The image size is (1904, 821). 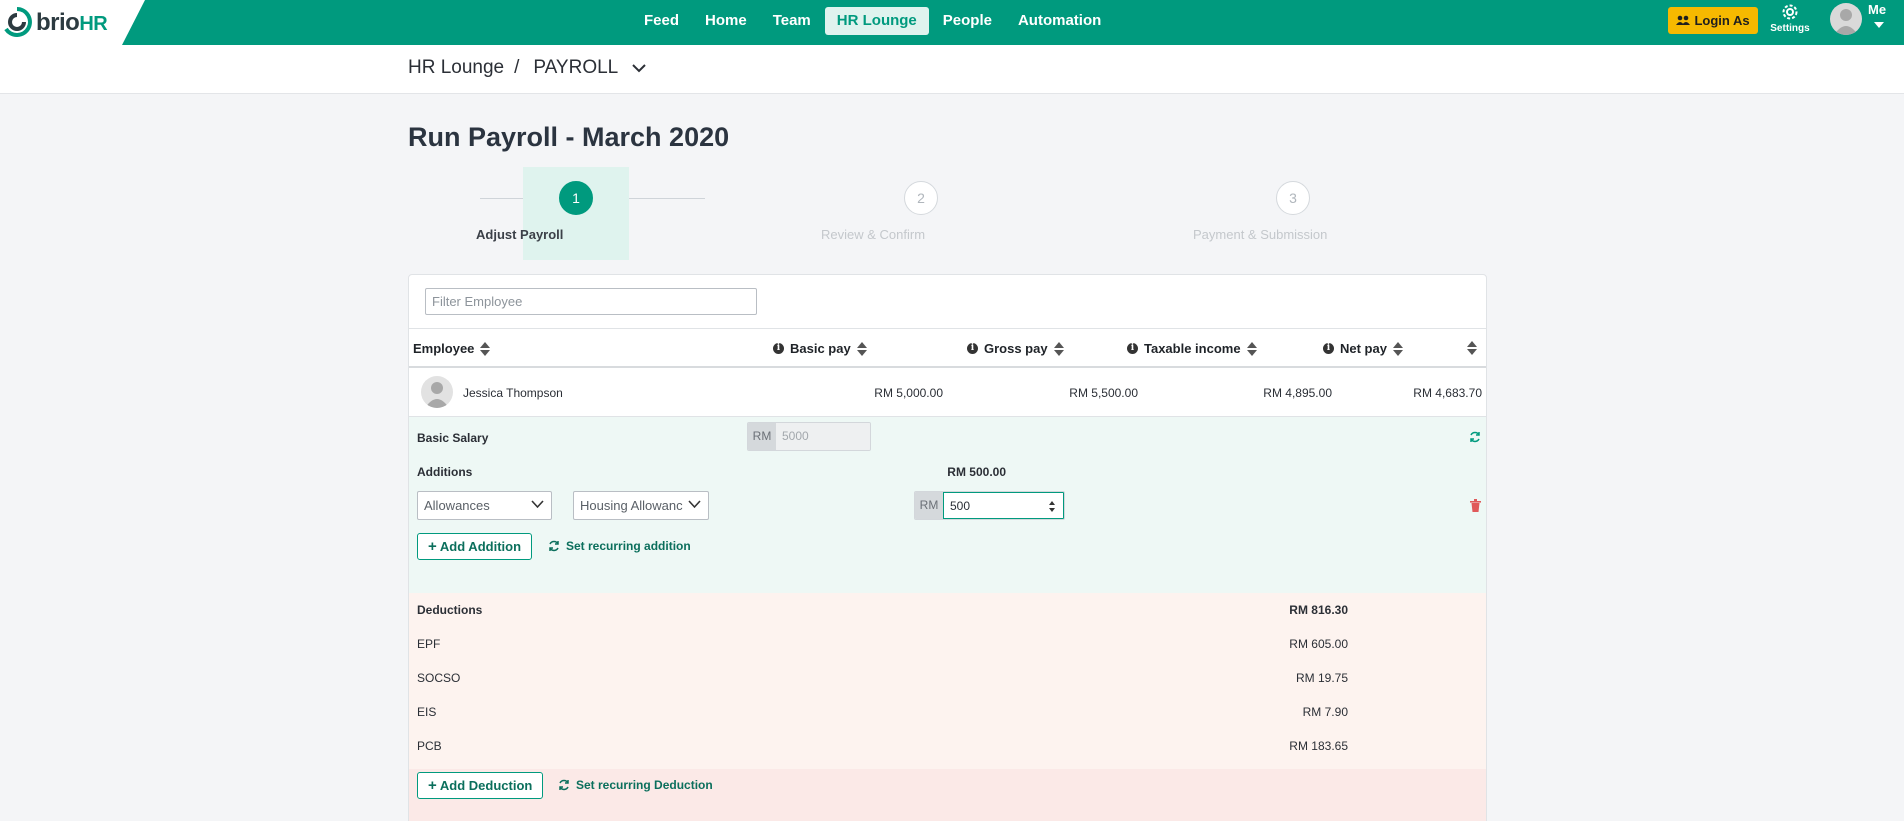 I want to click on employee-avatar, so click(x=437, y=392).